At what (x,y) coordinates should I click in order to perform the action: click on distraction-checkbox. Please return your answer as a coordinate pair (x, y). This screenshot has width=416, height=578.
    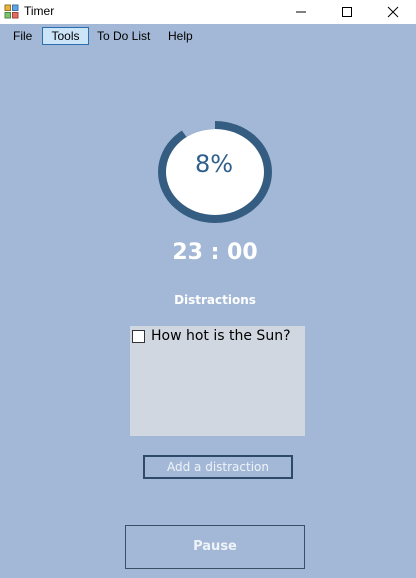
    Looking at the image, I should click on (138, 336).